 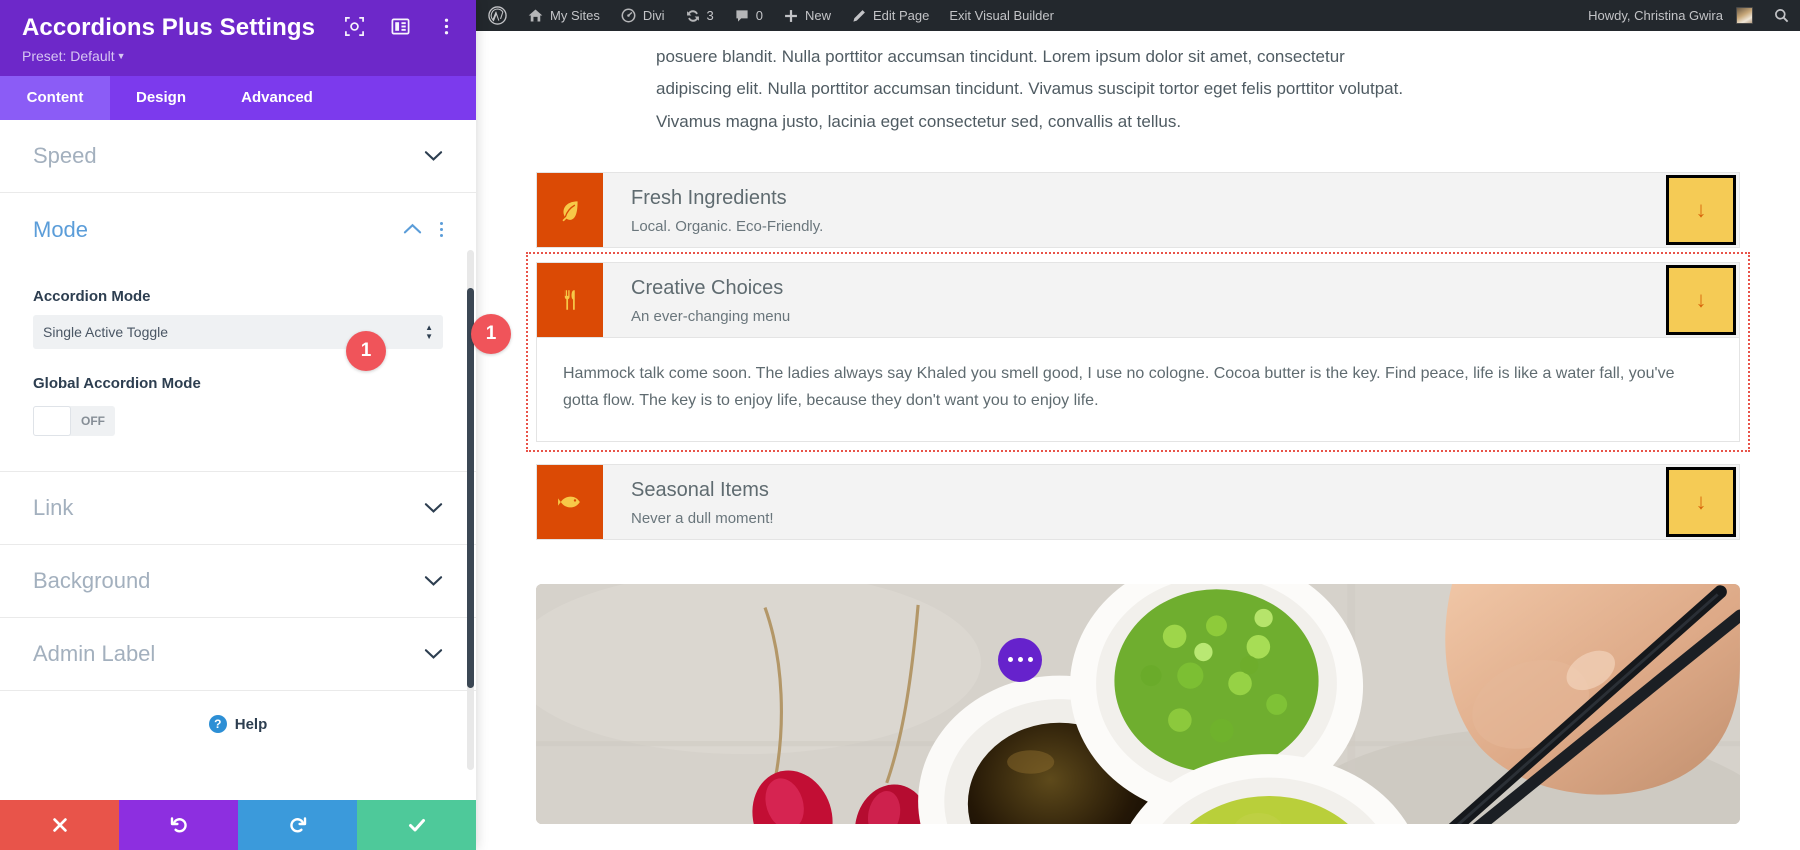 What do you see at coordinates (61, 229) in the screenshot?
I see `section-mode-label: Mode` at bounding box center [61, 229].